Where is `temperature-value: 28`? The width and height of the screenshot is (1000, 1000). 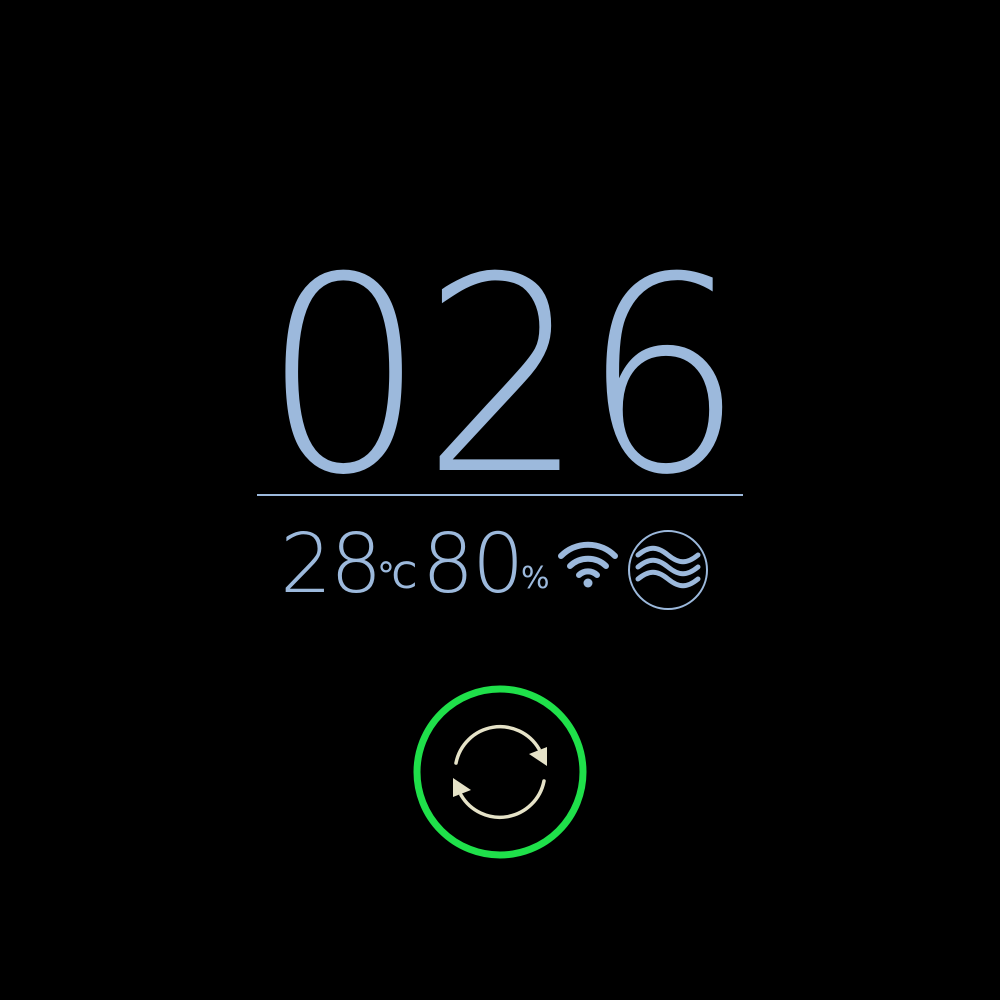
temperature-value: 28 is located at coordinates (331, 564).